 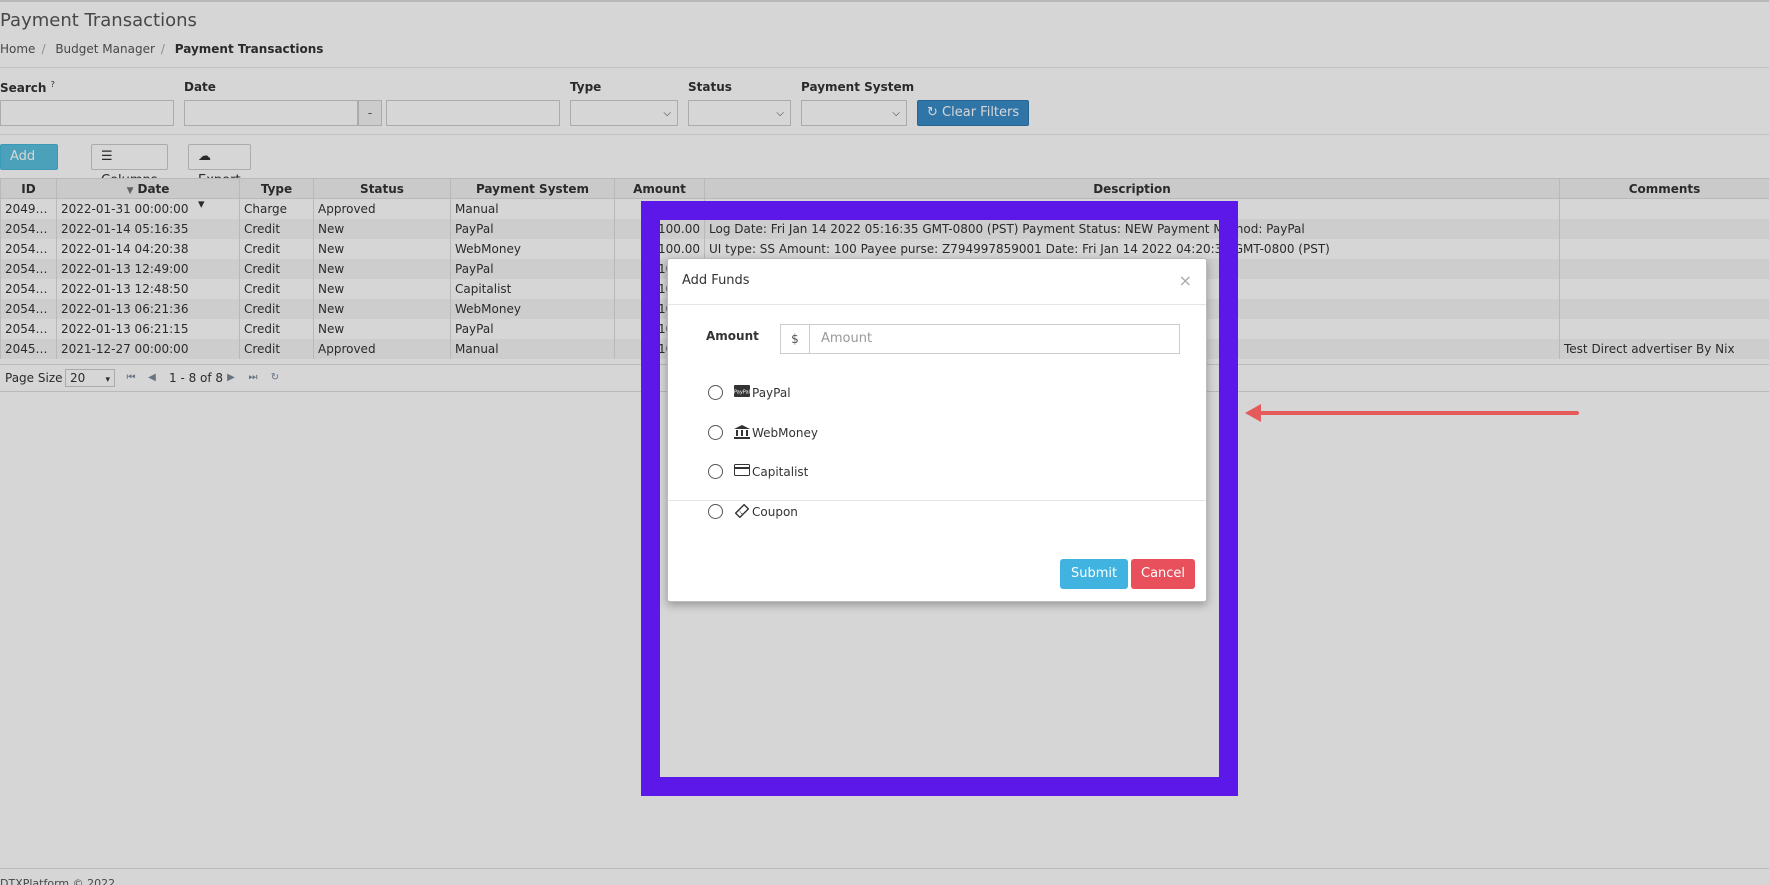 I want to click on submit-button: Submit, so click(x=1094, y=574).